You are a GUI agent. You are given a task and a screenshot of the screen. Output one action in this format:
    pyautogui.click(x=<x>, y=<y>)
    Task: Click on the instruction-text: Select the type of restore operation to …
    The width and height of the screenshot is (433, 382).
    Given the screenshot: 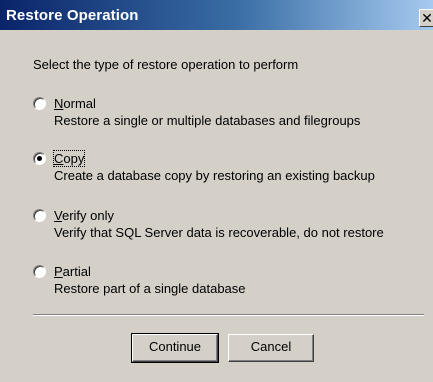 What is the action you would take?
    pyautogui.click(x=166, y=64)
    